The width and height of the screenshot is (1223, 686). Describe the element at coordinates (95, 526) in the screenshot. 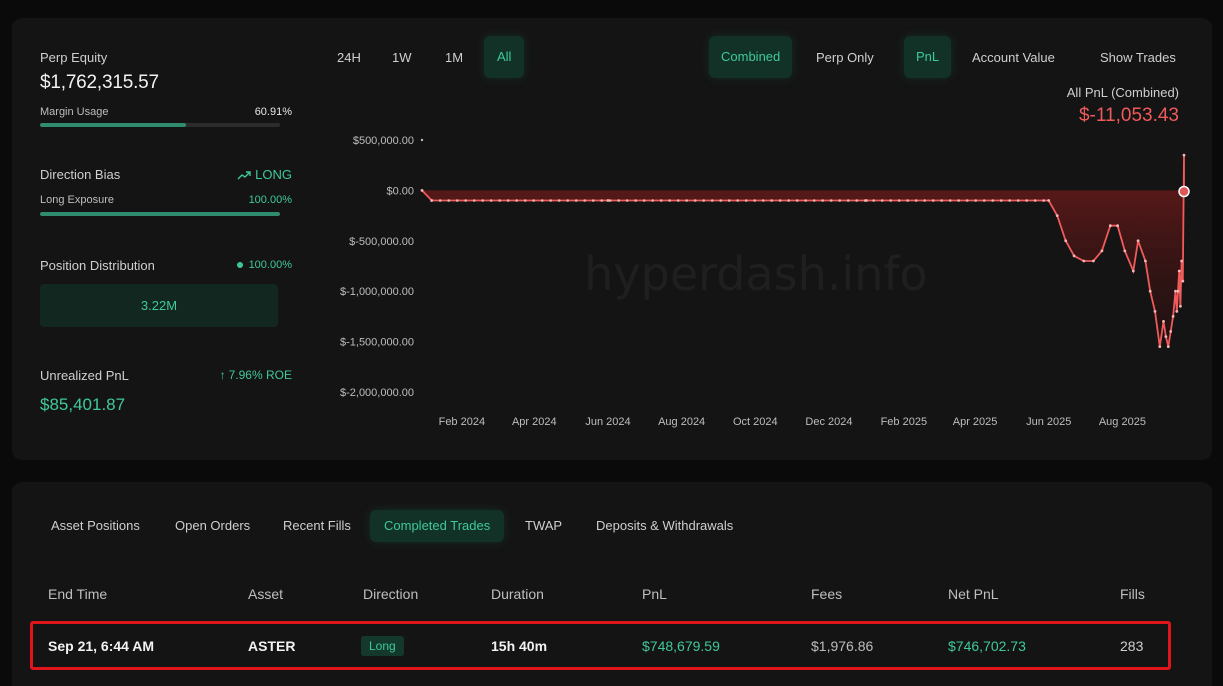

I see `tab-asset-positions: Asset Positions` at that location.